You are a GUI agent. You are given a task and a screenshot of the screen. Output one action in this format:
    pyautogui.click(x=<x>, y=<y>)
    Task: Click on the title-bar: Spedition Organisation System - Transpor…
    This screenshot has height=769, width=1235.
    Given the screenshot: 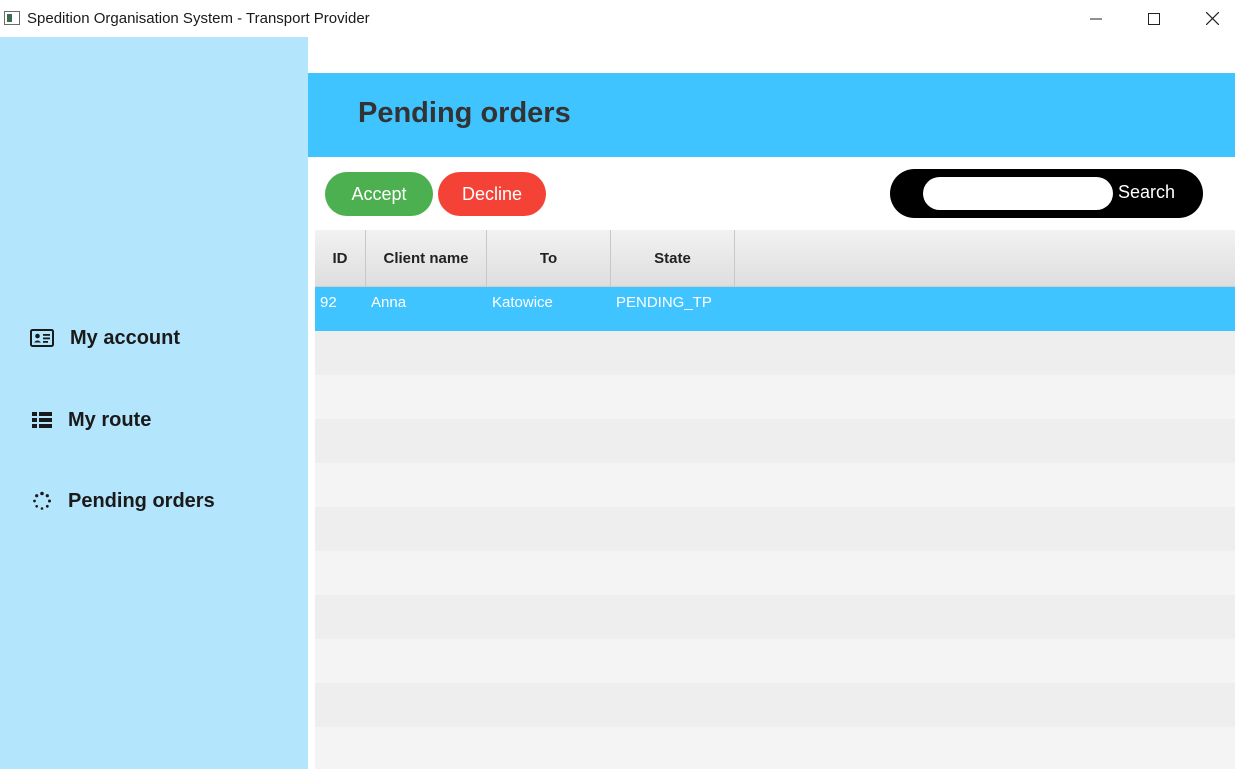 What is the action you would take?
    pyautogui.click(x=617, y=18)
    